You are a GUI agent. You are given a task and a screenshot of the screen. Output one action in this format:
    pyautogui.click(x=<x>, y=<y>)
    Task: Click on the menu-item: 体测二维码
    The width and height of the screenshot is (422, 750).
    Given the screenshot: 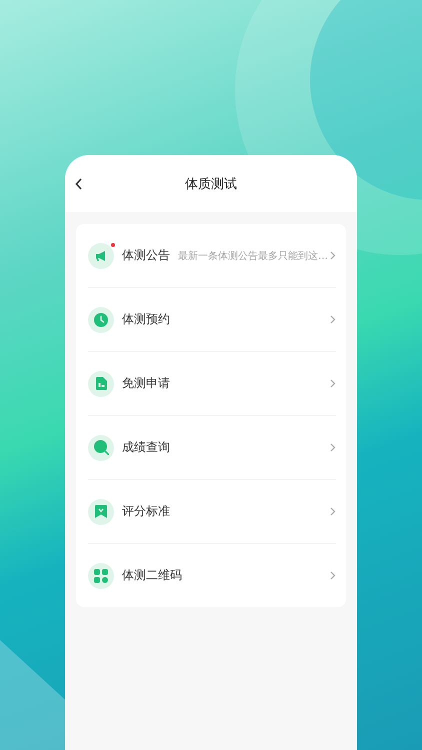 What is the action you would take?
    pyautogui.click(x=212, y=575)
    